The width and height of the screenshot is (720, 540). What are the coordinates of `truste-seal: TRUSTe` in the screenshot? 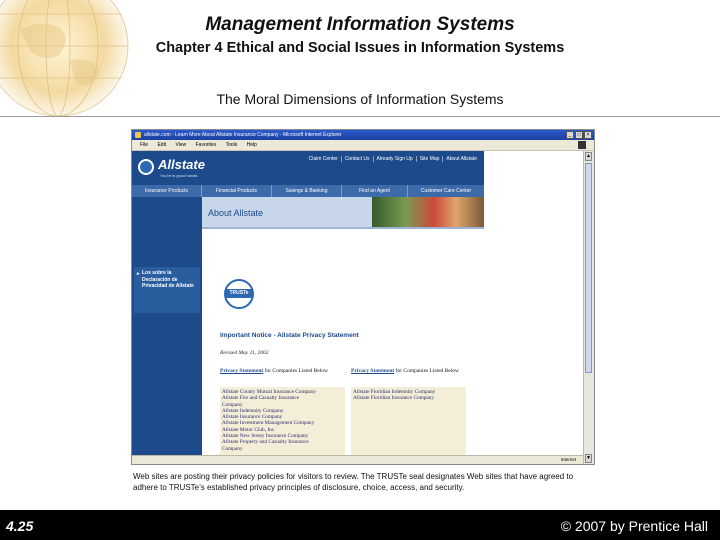 It's located at (240, 295).